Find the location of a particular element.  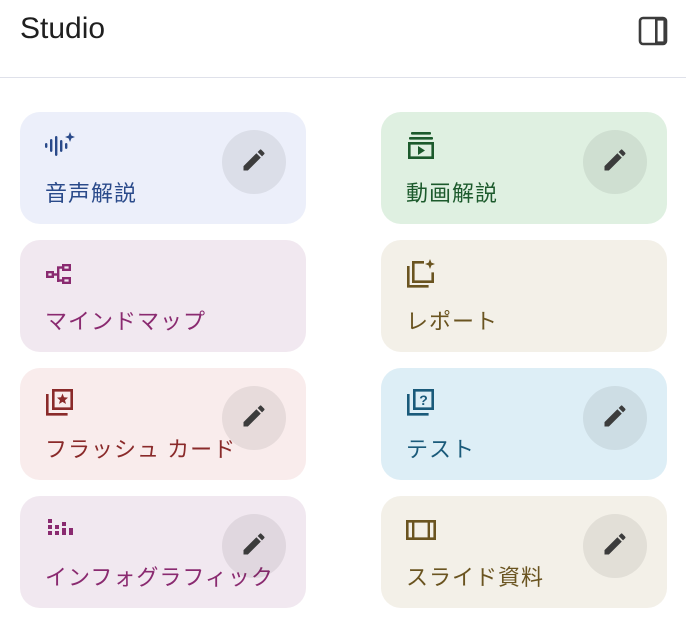

studio-card-quiz: ? テスト is located at coordinates (524, 424).